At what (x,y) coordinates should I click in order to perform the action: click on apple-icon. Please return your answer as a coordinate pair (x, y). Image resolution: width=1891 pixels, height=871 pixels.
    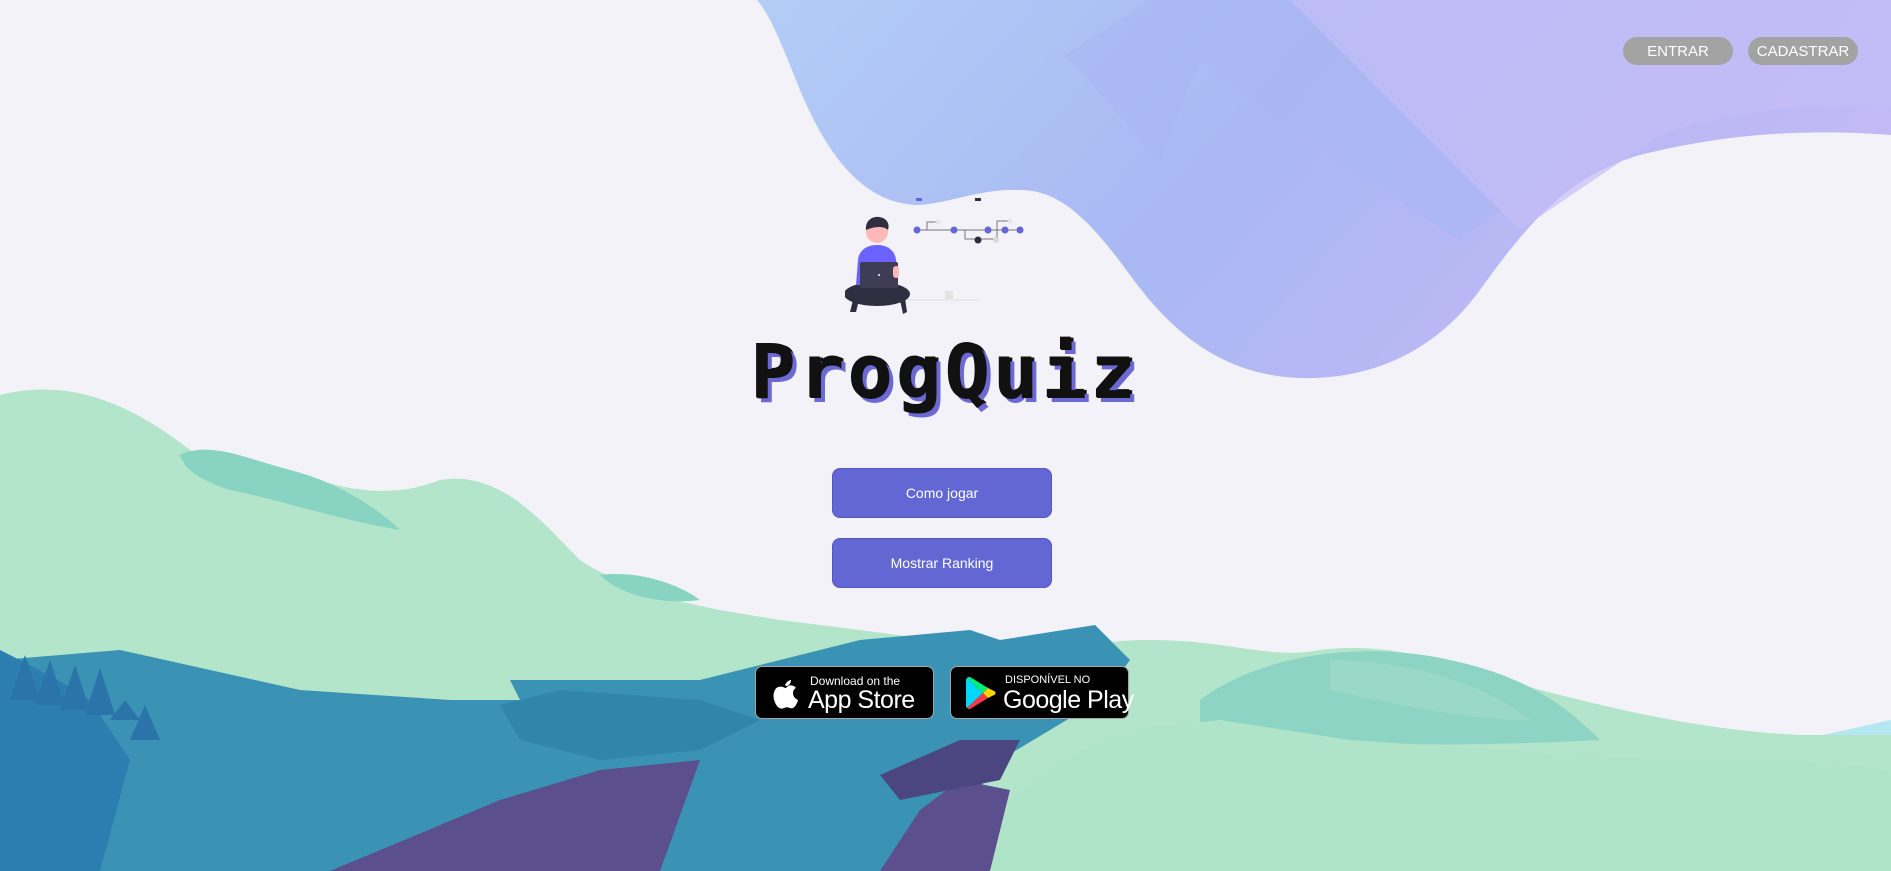
    Looking at the image, I should click on (785, 694).